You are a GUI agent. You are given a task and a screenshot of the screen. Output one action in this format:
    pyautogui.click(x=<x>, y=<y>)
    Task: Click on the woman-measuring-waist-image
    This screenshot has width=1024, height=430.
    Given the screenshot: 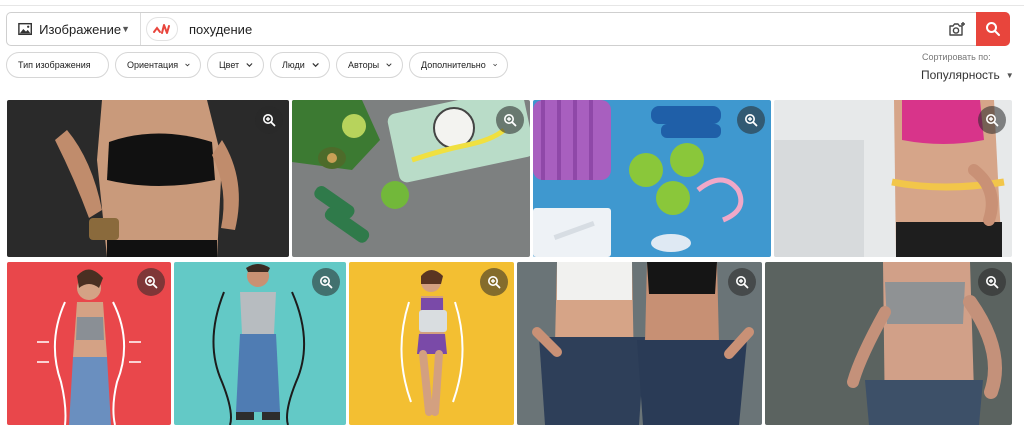 What is the action you would take?
    pyautogui.click(x=893, y=178)
    